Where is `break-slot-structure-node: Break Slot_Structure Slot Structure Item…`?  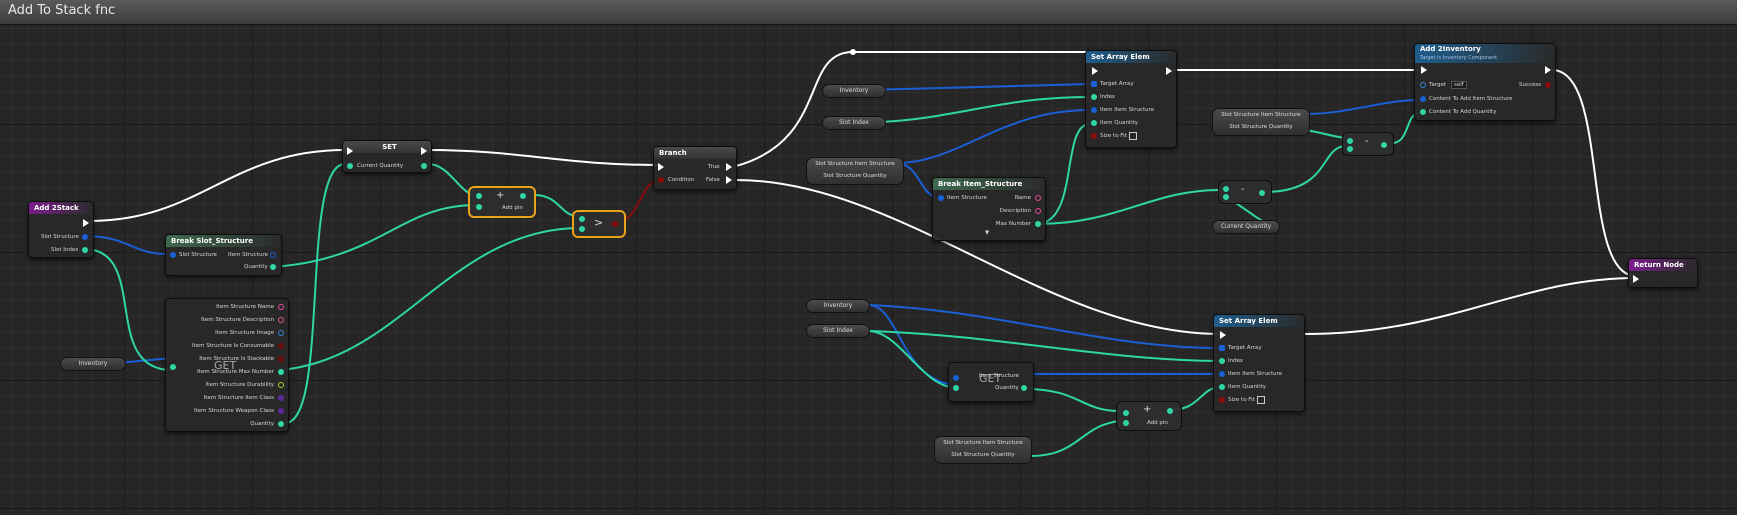
break-slot-structure-node: Break Slot_Structure Slot Structure Item… is located at coordinates (223, 255).